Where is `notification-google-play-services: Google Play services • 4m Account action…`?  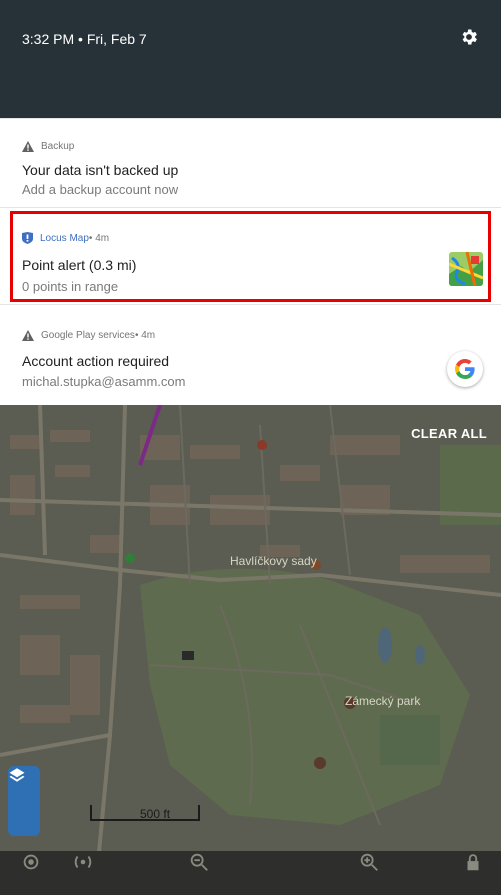
notification-google-play-services: Google Play services • 4m Account action… is located at coordinates (250, 355).